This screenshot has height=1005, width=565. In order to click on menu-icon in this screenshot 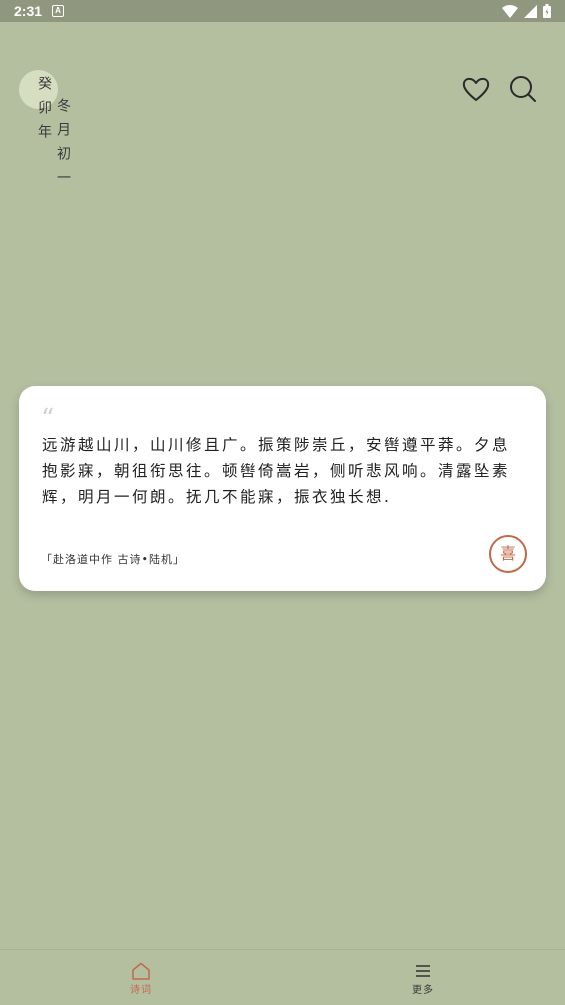, I will do `click(423, 971)`.